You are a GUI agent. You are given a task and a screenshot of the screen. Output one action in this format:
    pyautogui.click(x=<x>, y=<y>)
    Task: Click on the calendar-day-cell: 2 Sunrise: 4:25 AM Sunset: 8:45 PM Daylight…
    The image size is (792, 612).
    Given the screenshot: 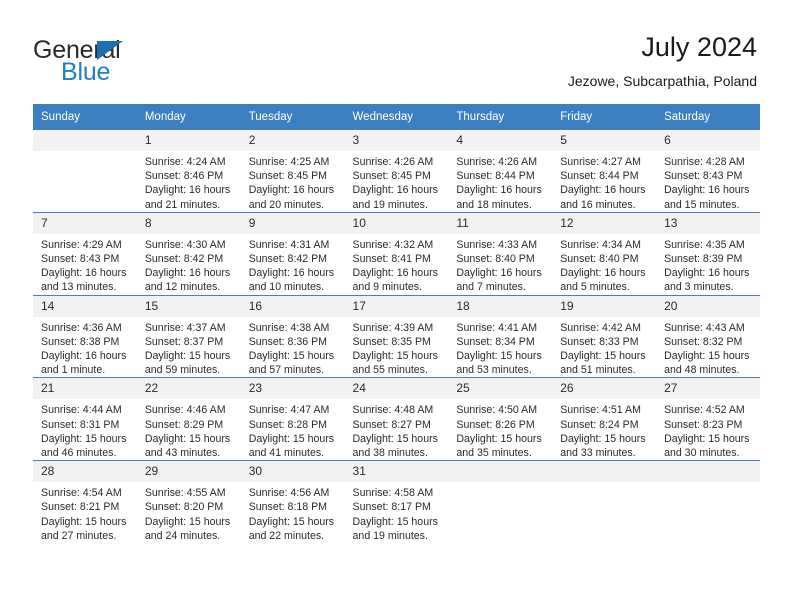 What is the action you would take?
    pyautogui.click(x=292, y=171)
    